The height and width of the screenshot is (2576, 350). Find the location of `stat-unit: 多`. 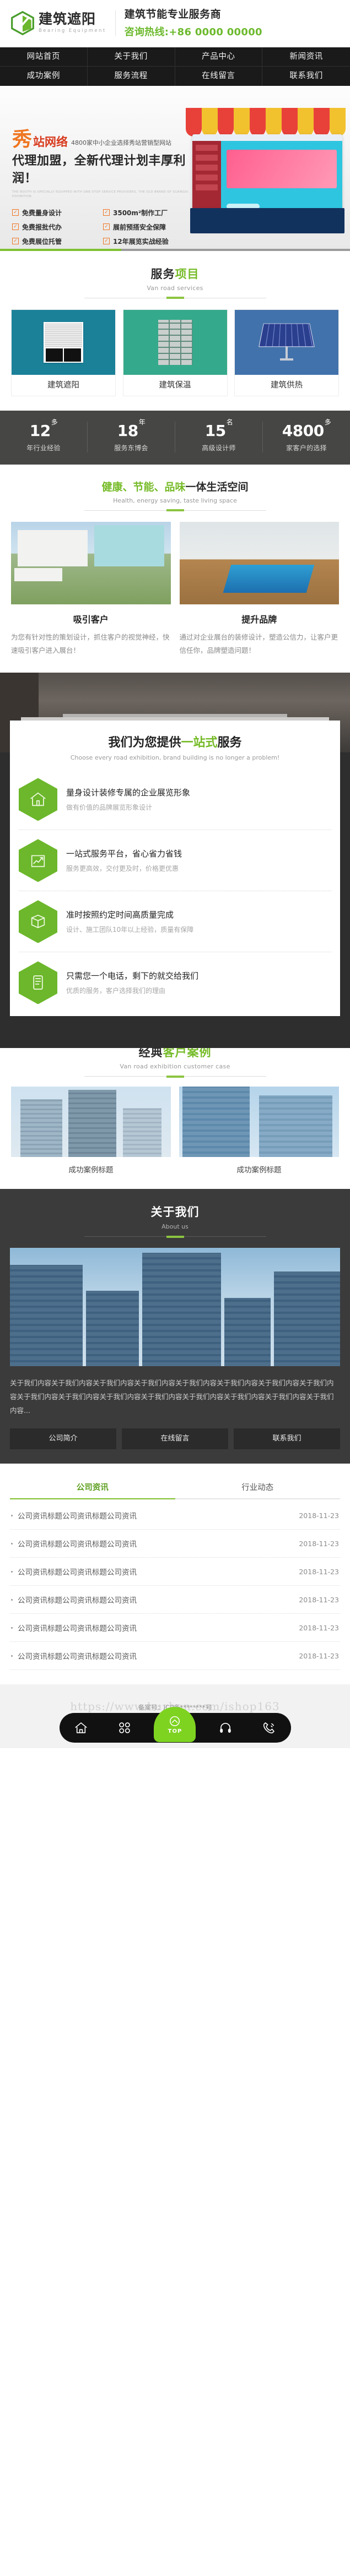

stat-unit: 多 is located at coordinates (327, 423).